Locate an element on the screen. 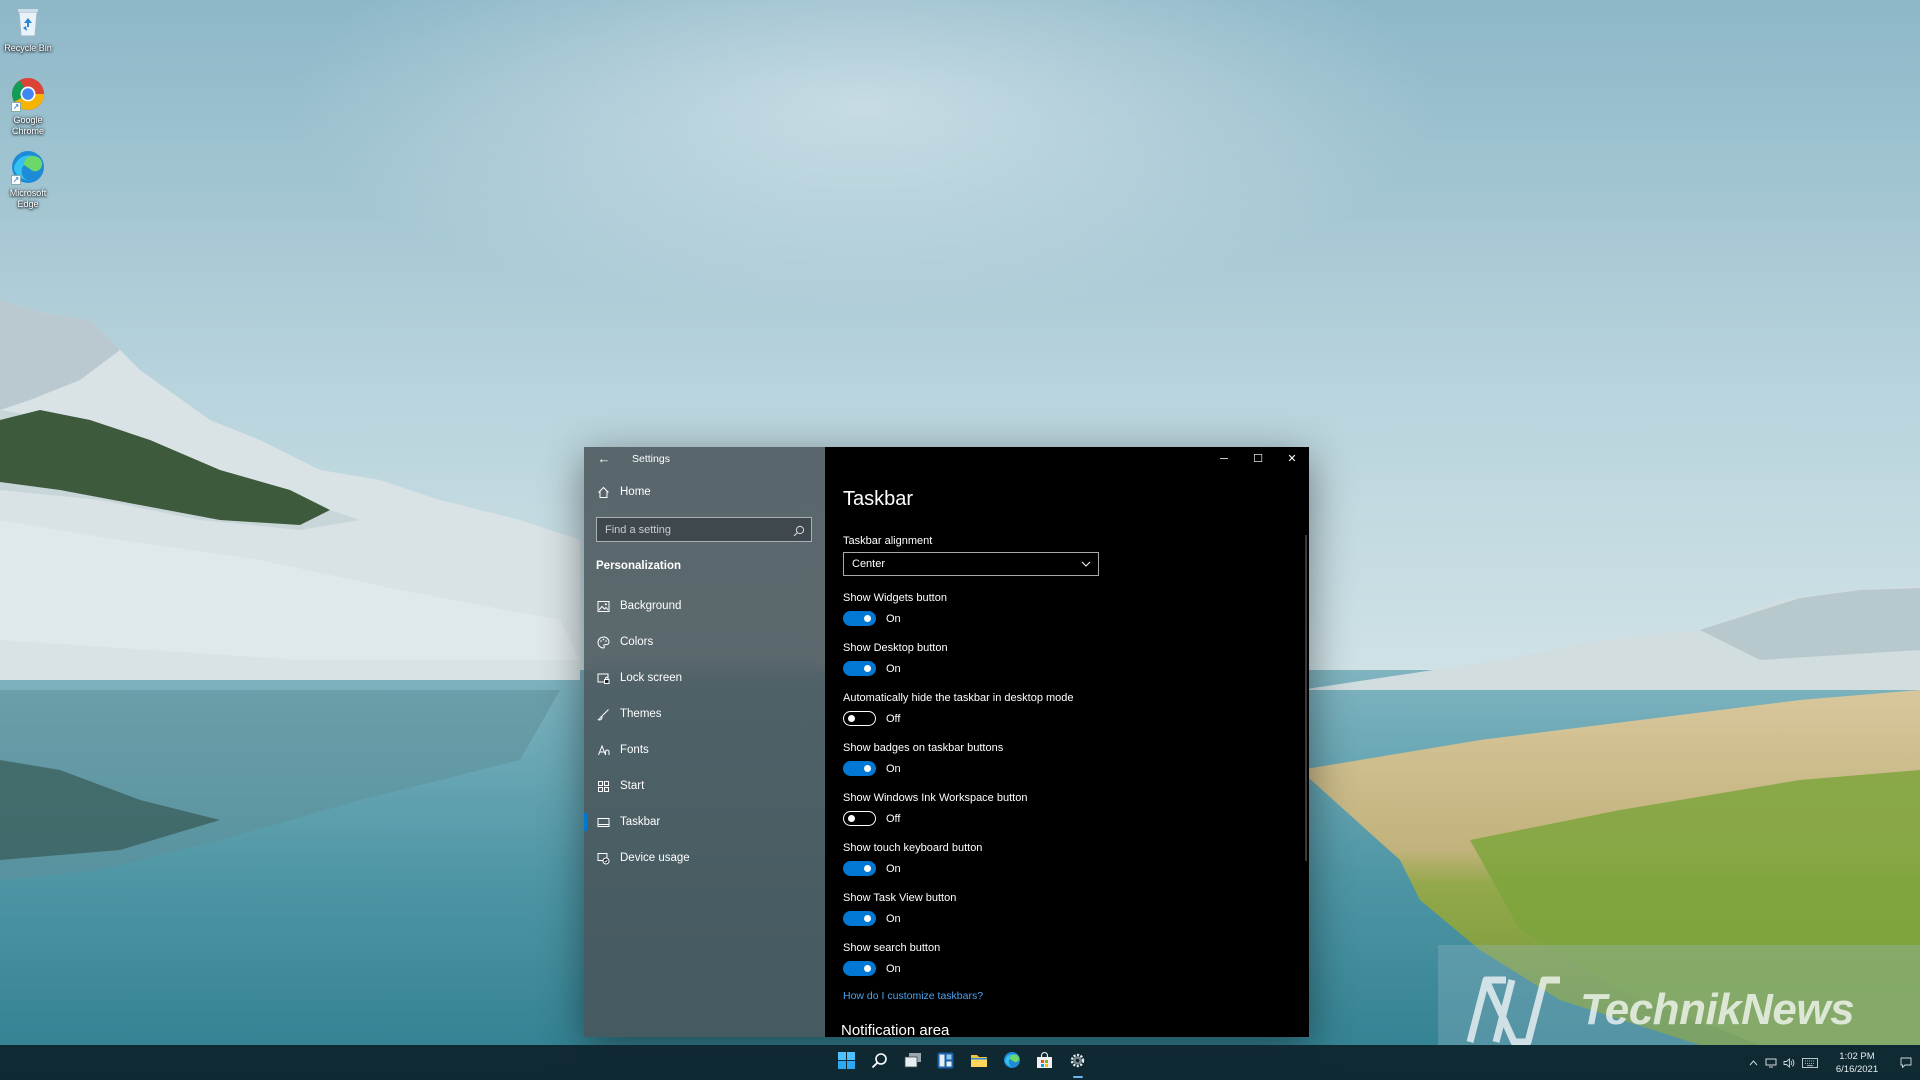  palette-icon is located at coordinates (603, 642).